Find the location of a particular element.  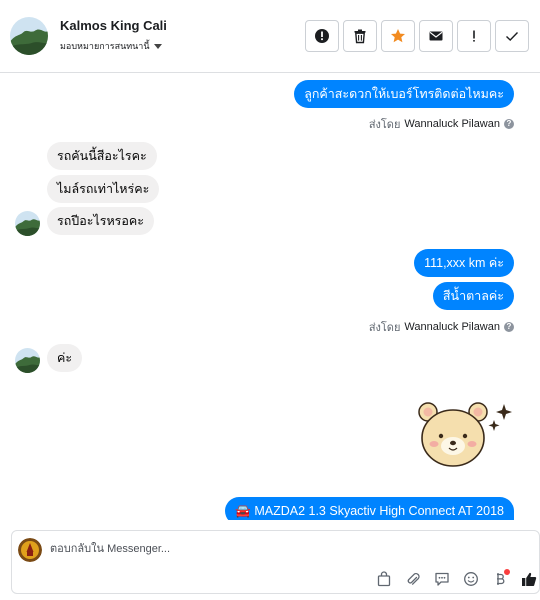

like-button is located at coordinates (529, 579).